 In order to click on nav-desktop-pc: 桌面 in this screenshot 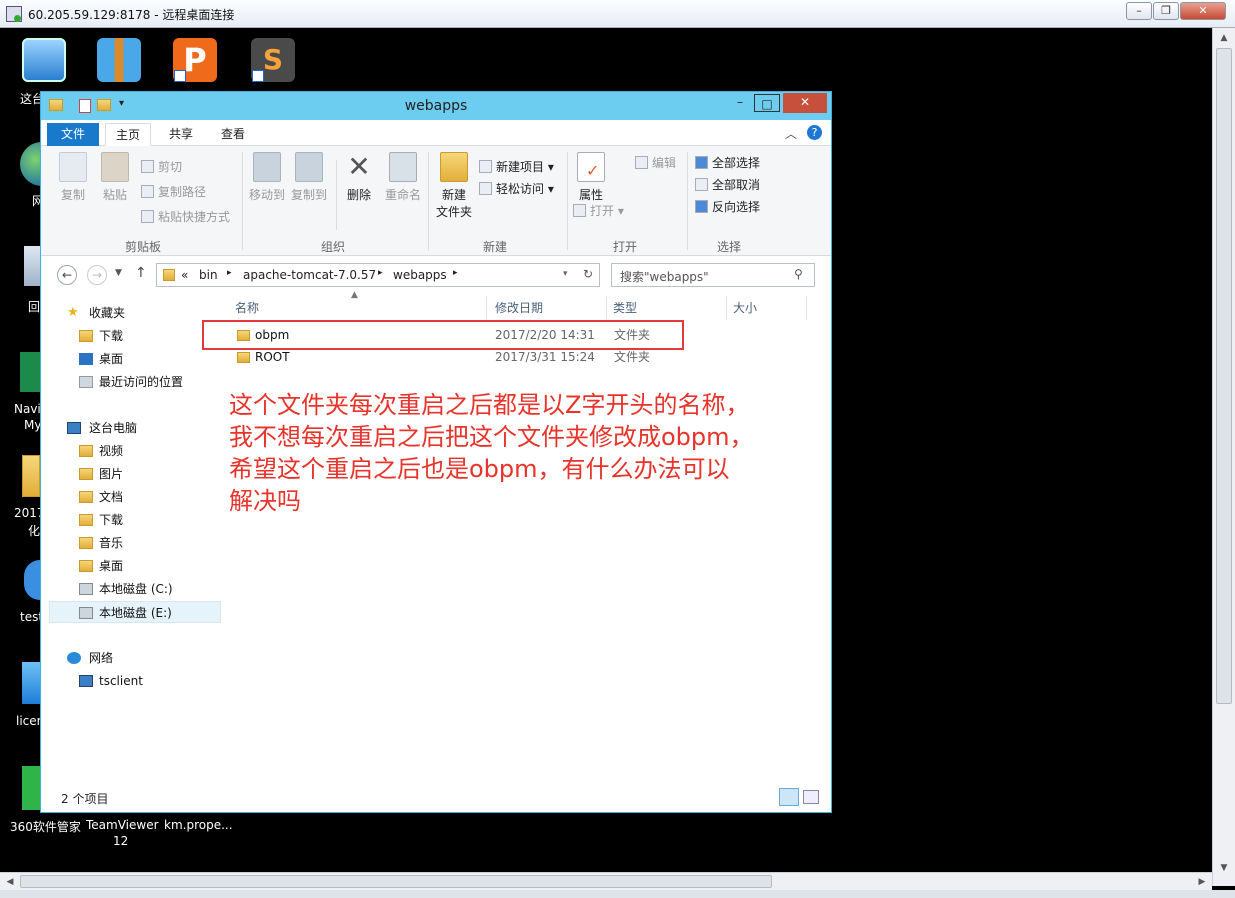, I will do `click(135, 566)`.